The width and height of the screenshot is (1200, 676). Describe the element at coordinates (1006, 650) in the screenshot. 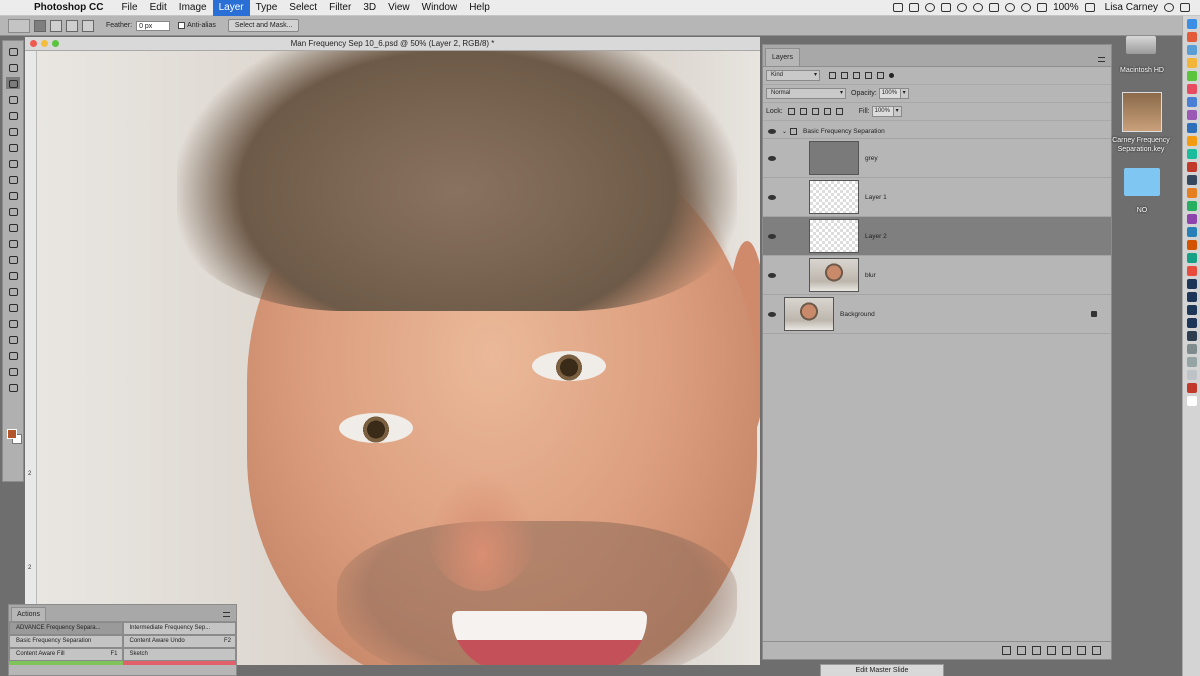

I see `link-layers-icon` at that location.